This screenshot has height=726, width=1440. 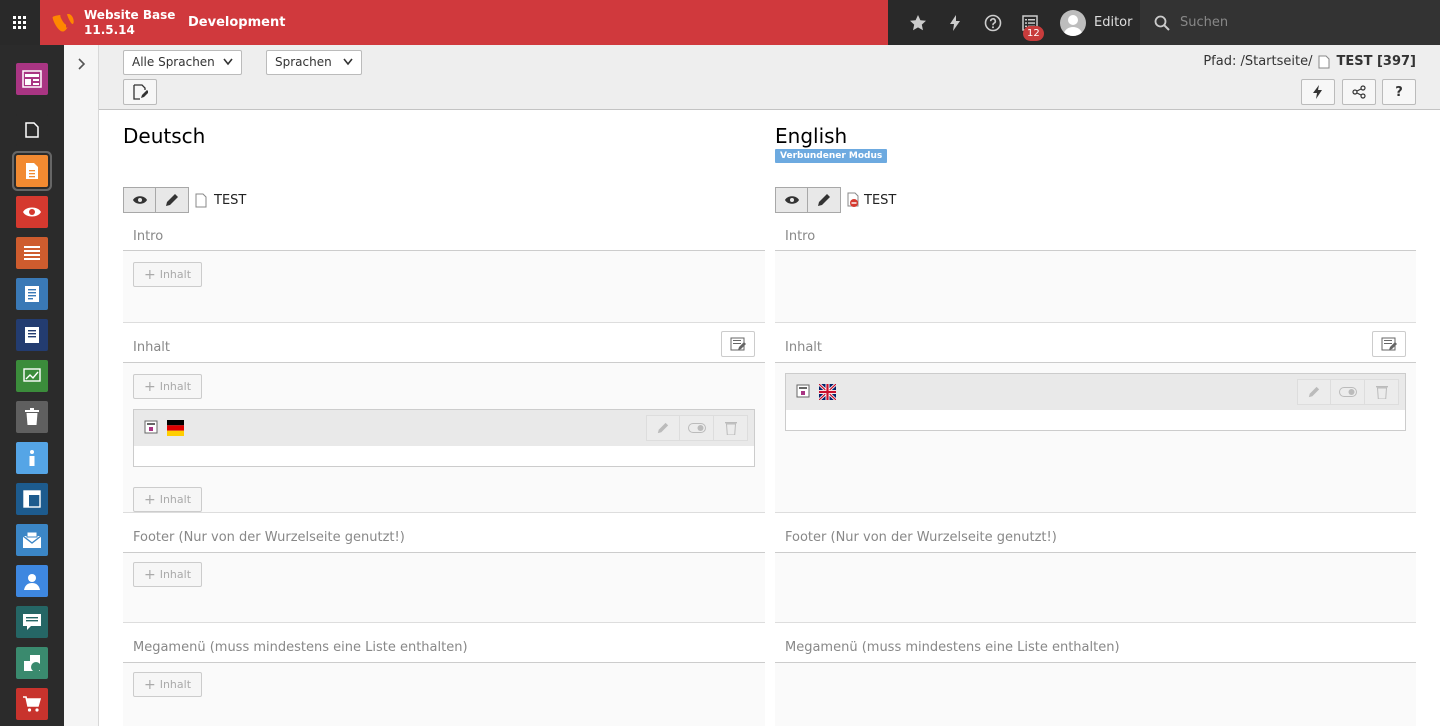 What do you see at coordinates (32, 294) in the screenshot?
I see `module-info-icon` at bounding box center [32, 294].